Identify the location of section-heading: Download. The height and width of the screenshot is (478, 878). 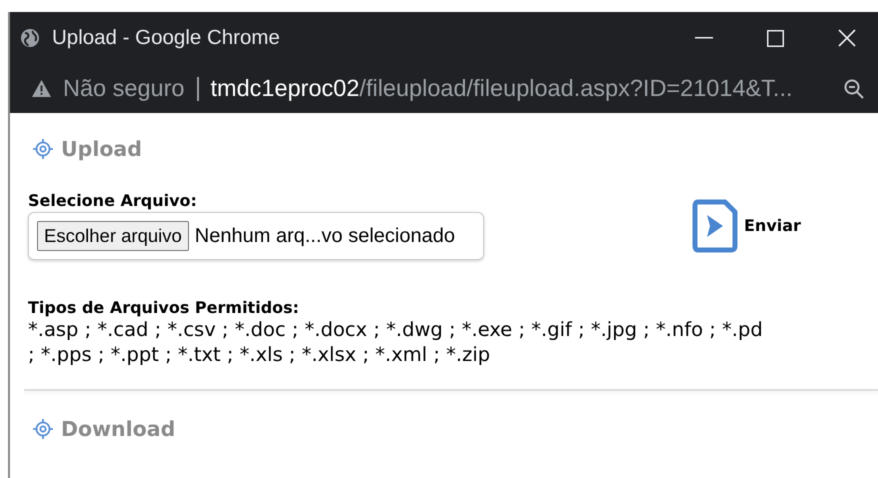
(118, 429).